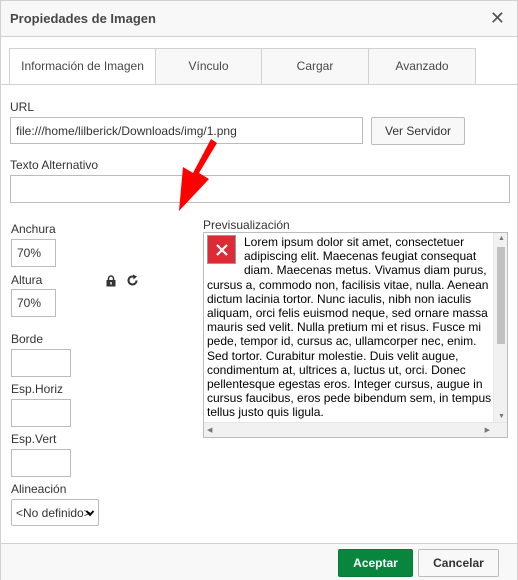 This screenshot has width=518, height=580. What do you see at coordinates (90, 514) in the screenshot?
I see `chevron-down-icon` at bounding box center [90, 514].